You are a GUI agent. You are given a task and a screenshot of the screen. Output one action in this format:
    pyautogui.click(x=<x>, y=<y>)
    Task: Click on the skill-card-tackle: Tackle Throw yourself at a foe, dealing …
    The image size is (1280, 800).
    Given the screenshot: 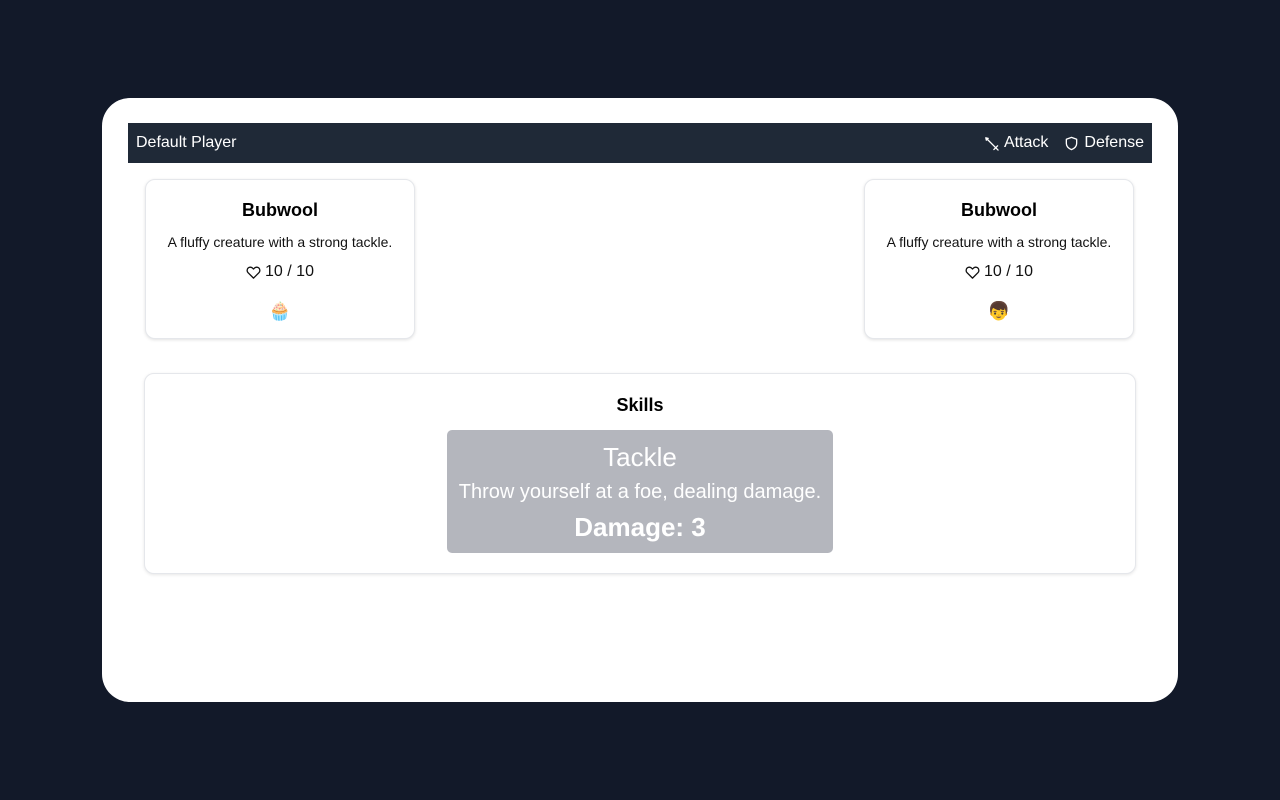 What is the action you would take?
    pyautogui.click(x=640, y=491)
    